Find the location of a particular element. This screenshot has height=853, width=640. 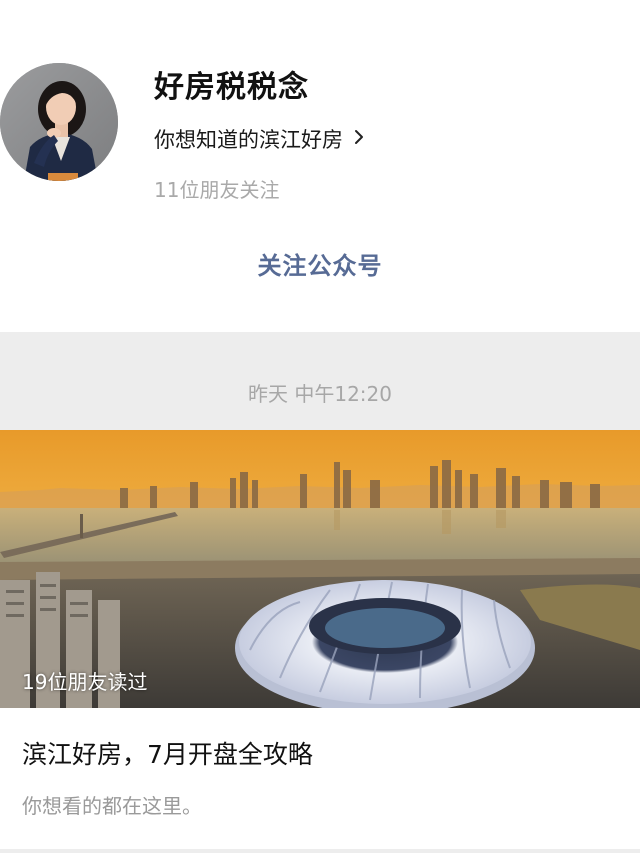

message-timestamp: 昨天 中午12:20 is located at coordinates (320, 394).